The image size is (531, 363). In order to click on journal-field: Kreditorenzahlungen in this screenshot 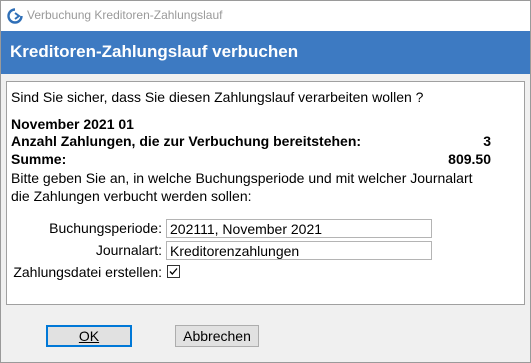, I will do `click(299, 250)`.